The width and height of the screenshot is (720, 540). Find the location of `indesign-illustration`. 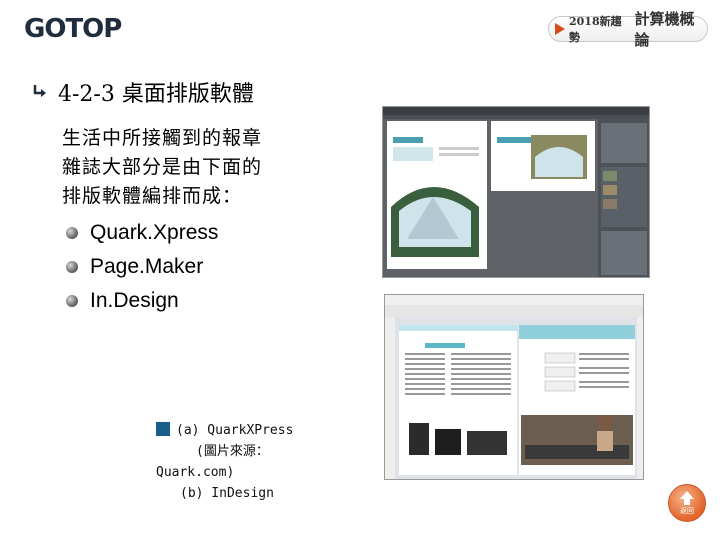

indesign-illustration is located at coordinates (514, 387).